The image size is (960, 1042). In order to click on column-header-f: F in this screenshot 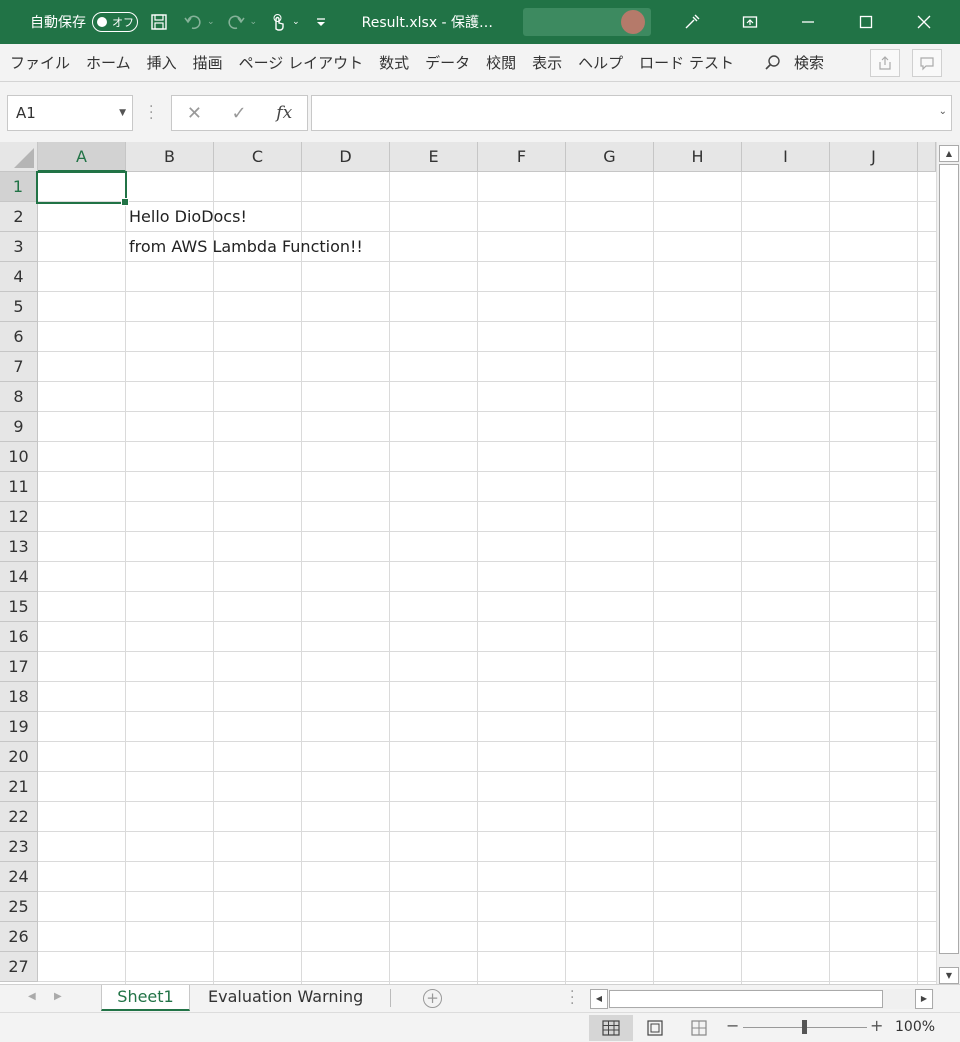, I will do `click(522, 157)`.